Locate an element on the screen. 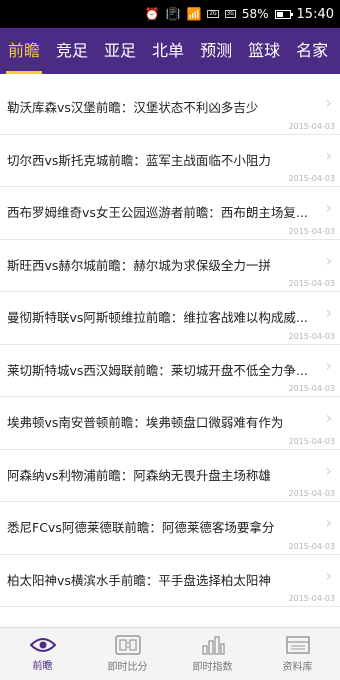  article-row: 莱切斯特城vs西汉姆联前瞻：莱切城开盘不低全力争... › 2015-04-03 is located at coordinates (170, 370).